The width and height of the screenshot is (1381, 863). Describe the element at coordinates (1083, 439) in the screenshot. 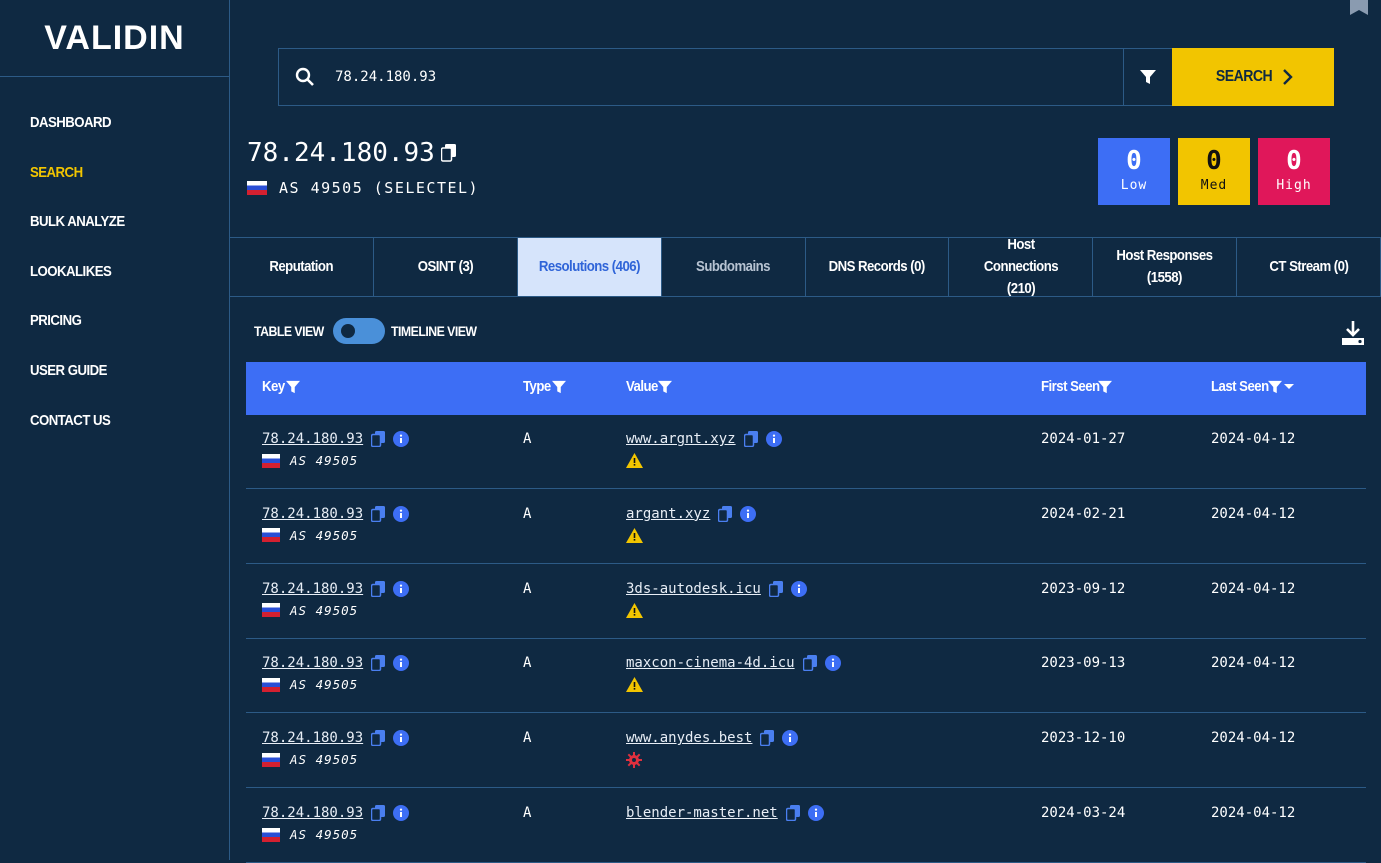

I see `first-seen-cell: 2024-01-27` at that location.